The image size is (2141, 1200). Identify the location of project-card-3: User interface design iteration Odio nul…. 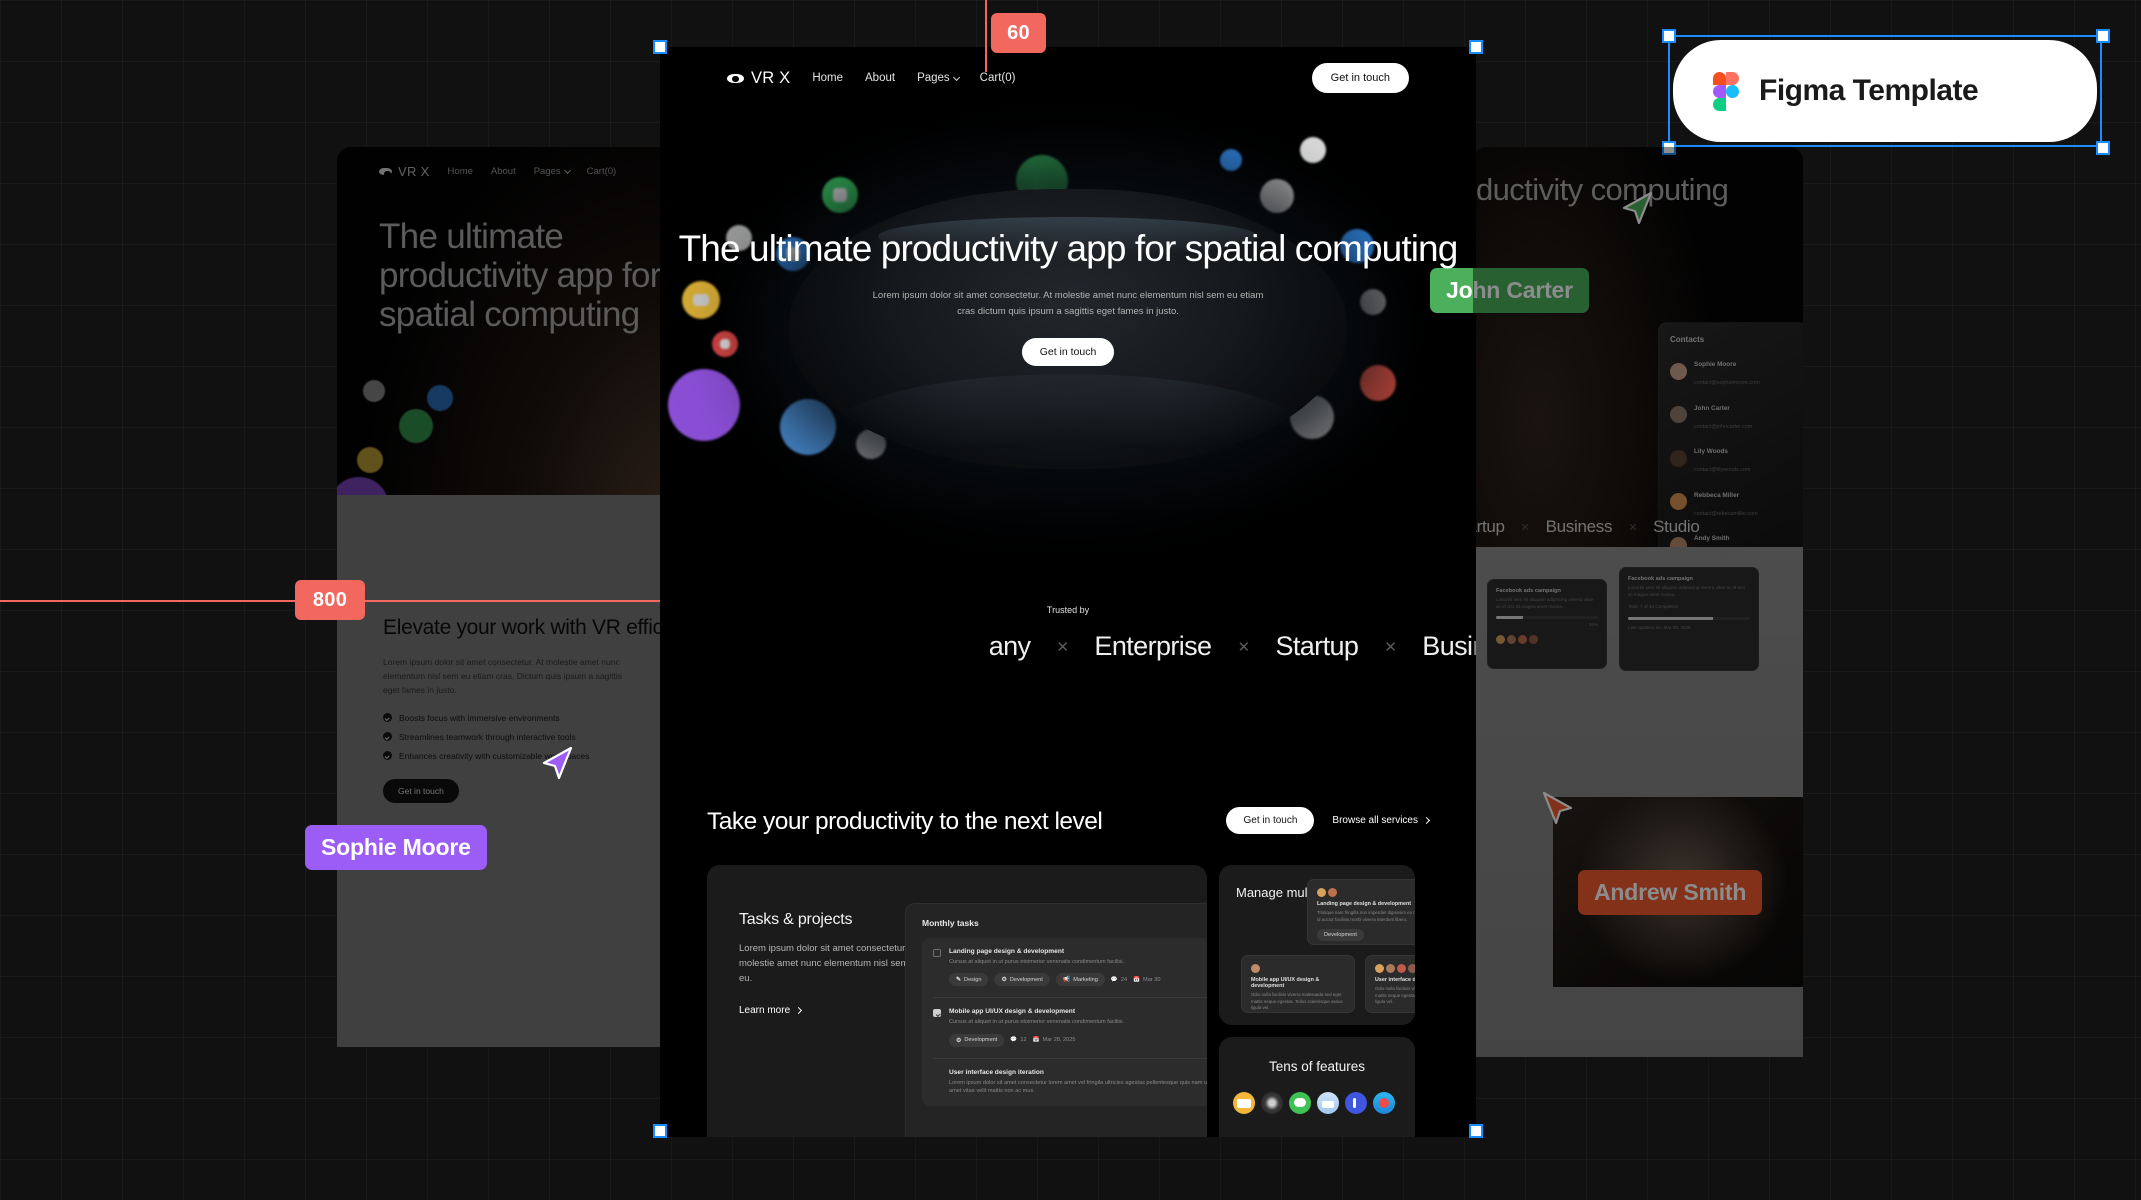
(1390, 984).